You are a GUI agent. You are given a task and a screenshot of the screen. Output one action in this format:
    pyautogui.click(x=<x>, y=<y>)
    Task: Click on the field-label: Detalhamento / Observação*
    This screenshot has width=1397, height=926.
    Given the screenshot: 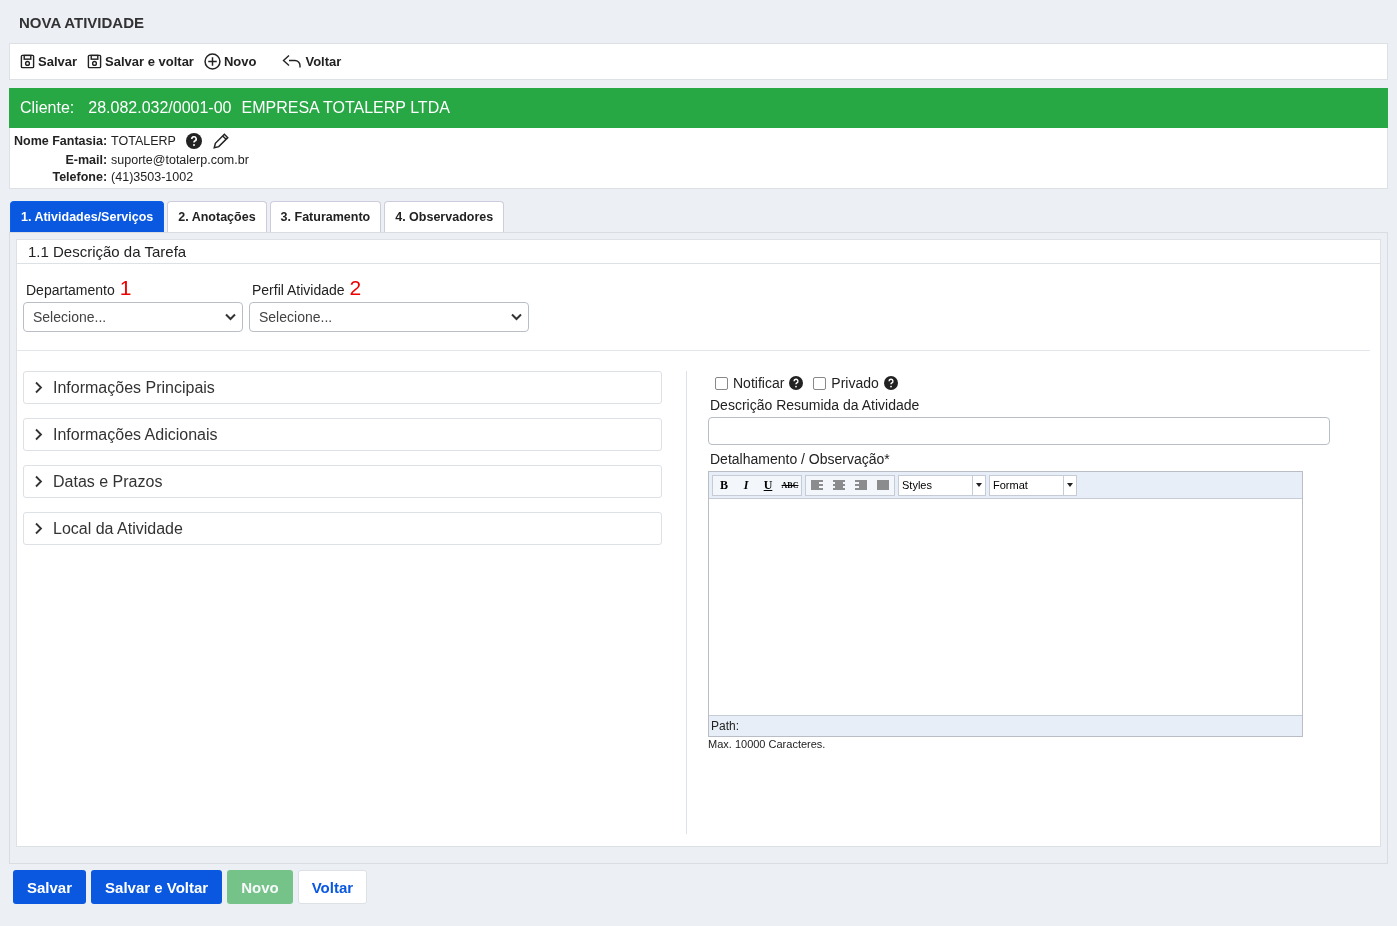 What is the action you would take?
    pyautogui.click(x=800, y=459)
    